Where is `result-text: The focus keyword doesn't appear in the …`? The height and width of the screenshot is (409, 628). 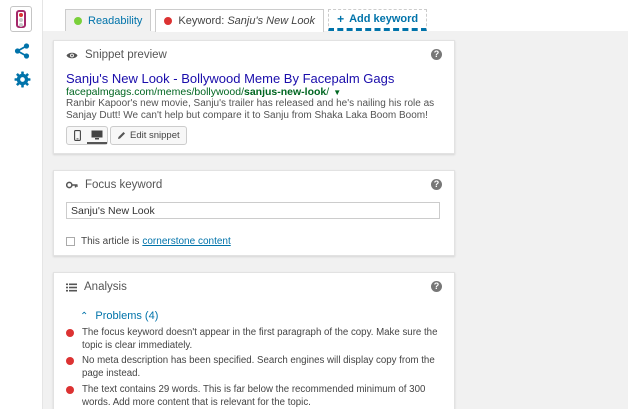
result-text: The focus keyword doesn't appear in the … is located at coordinates (260, 339).